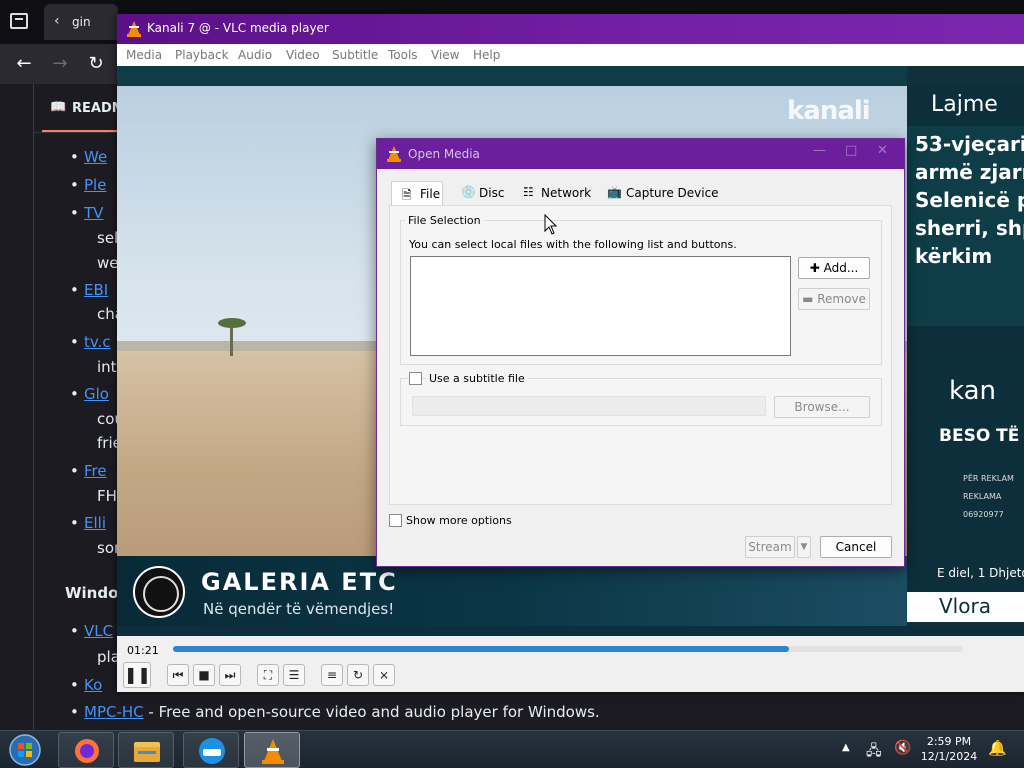 The height and width of the screenshot is (768, 1024). I want to click on remove-label: Remove, so click(841, 299).